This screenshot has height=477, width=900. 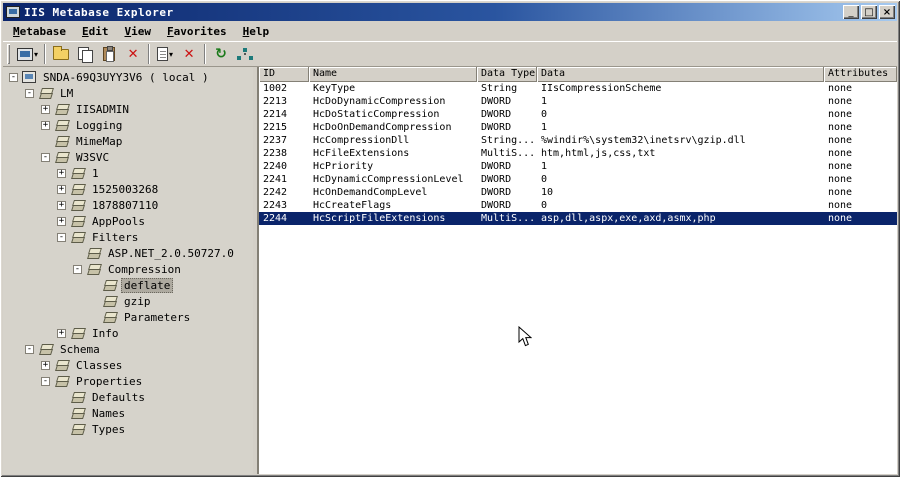 What do you see at coordinates (275, 88) in the screenshot?
I see `cell-id: 1002` at bounding box center [275, 88].